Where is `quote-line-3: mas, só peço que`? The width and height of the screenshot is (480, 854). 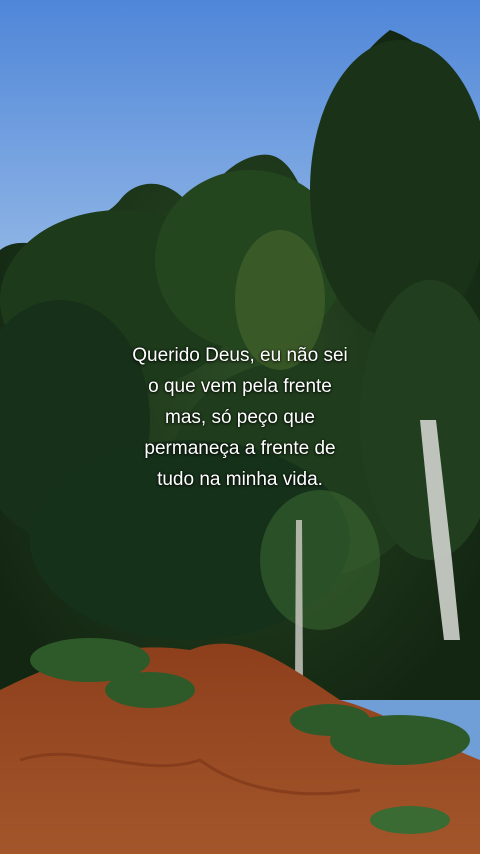 quote-line-3: mas, só peço que is located at coordinates (240, 417).